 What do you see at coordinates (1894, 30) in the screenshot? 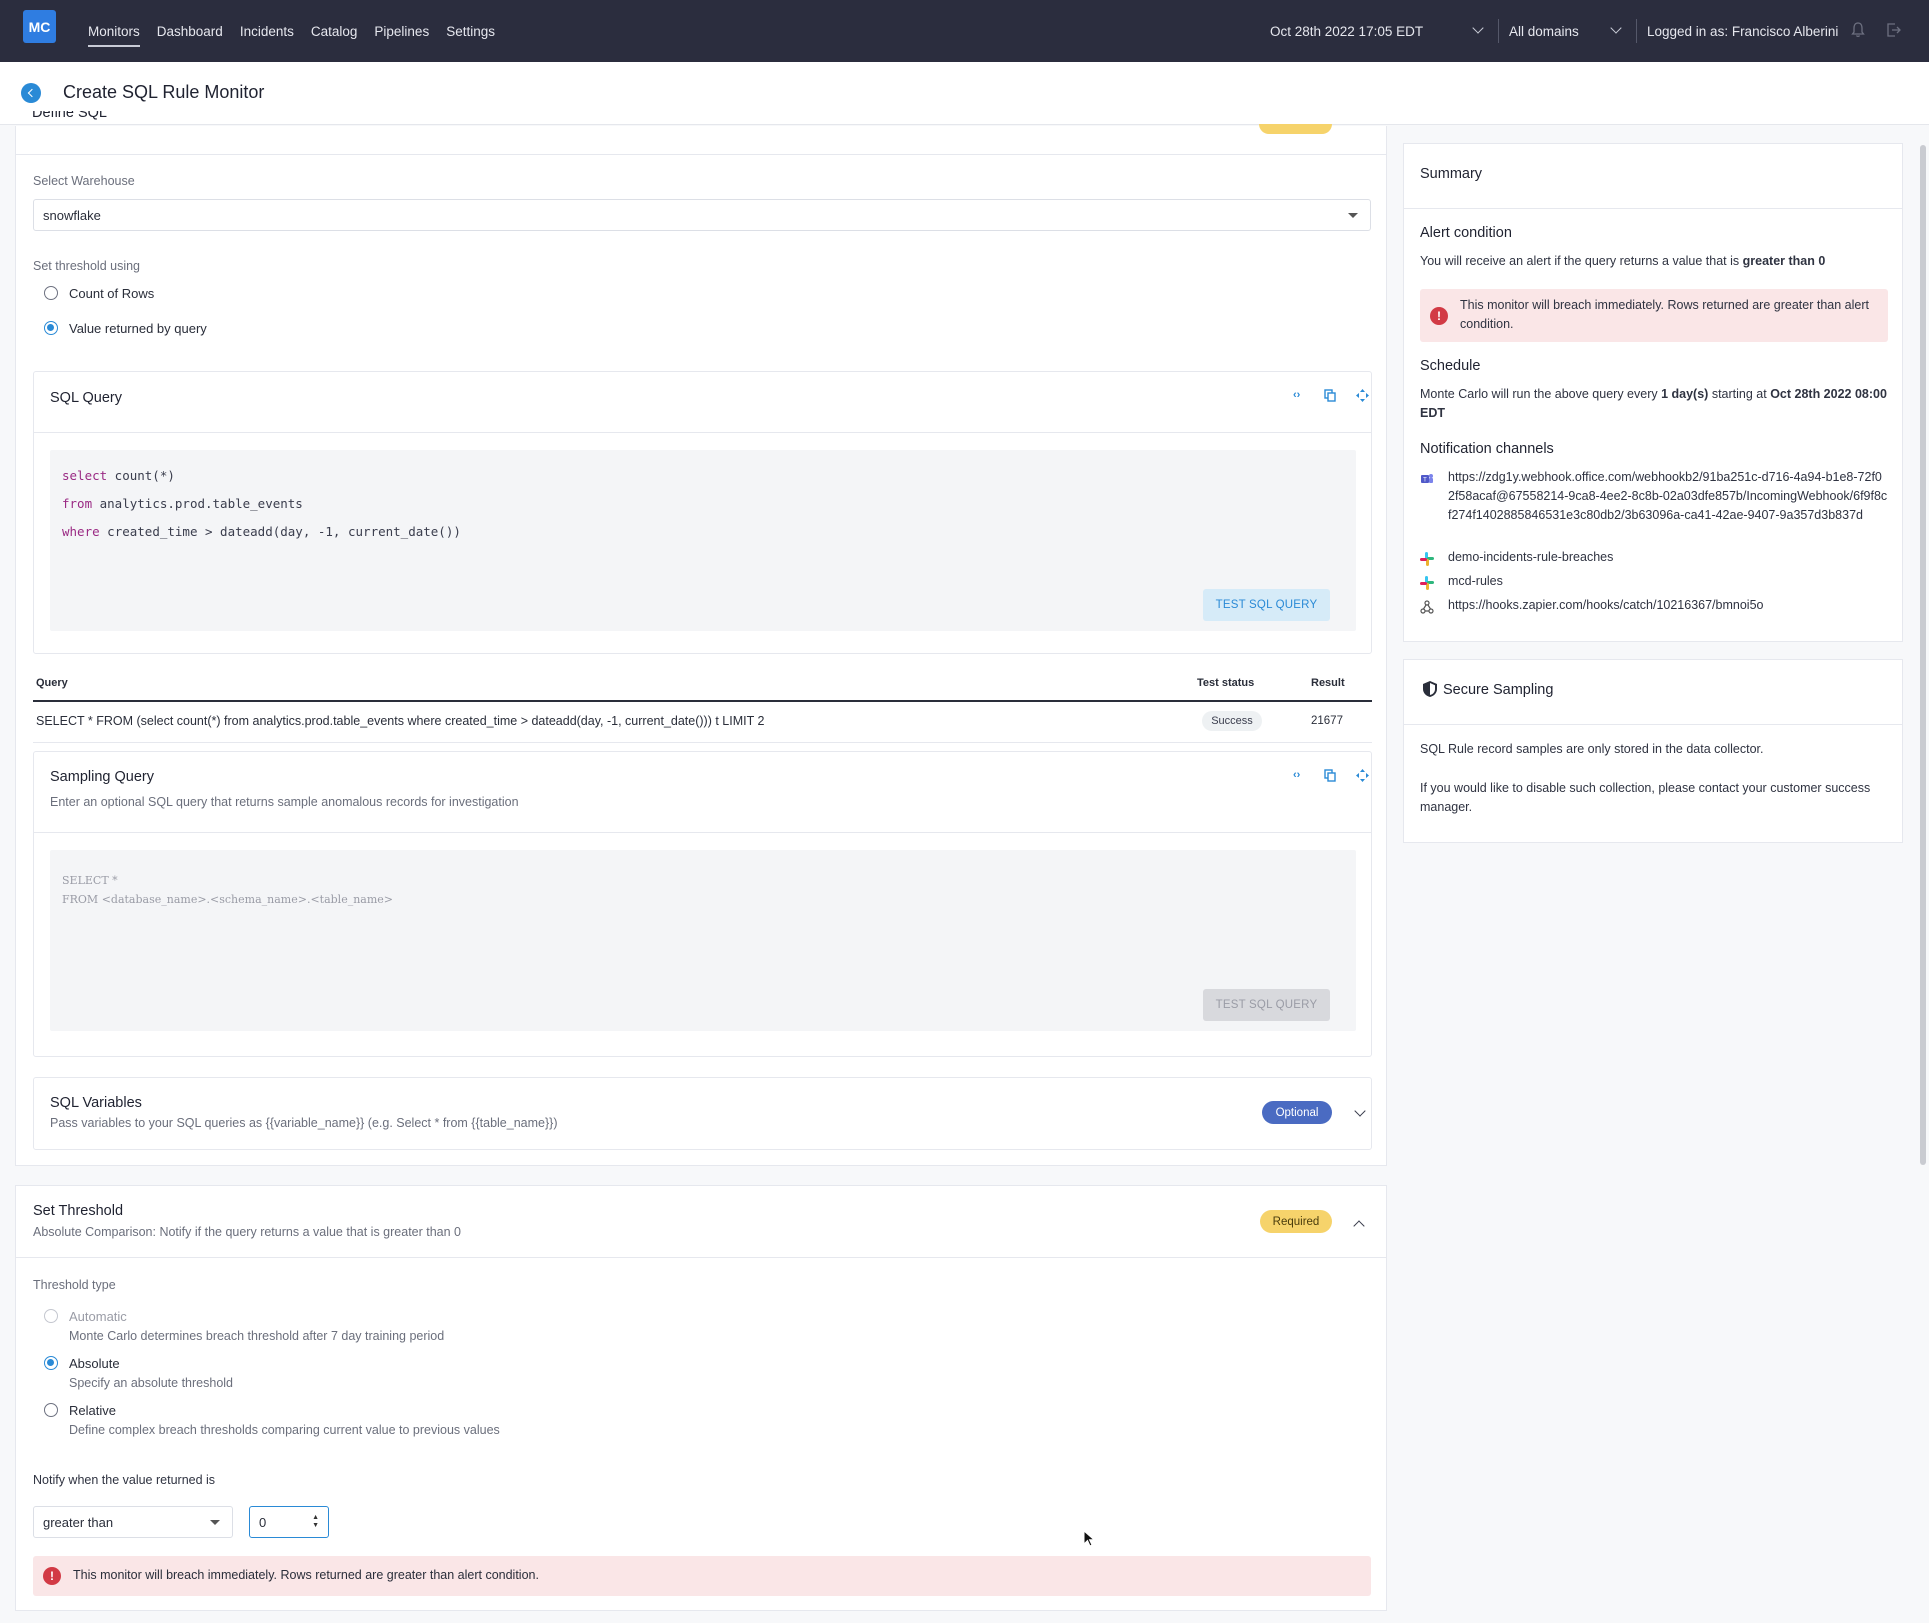
I see `logout-icon` at bounding box center [1894, 30].